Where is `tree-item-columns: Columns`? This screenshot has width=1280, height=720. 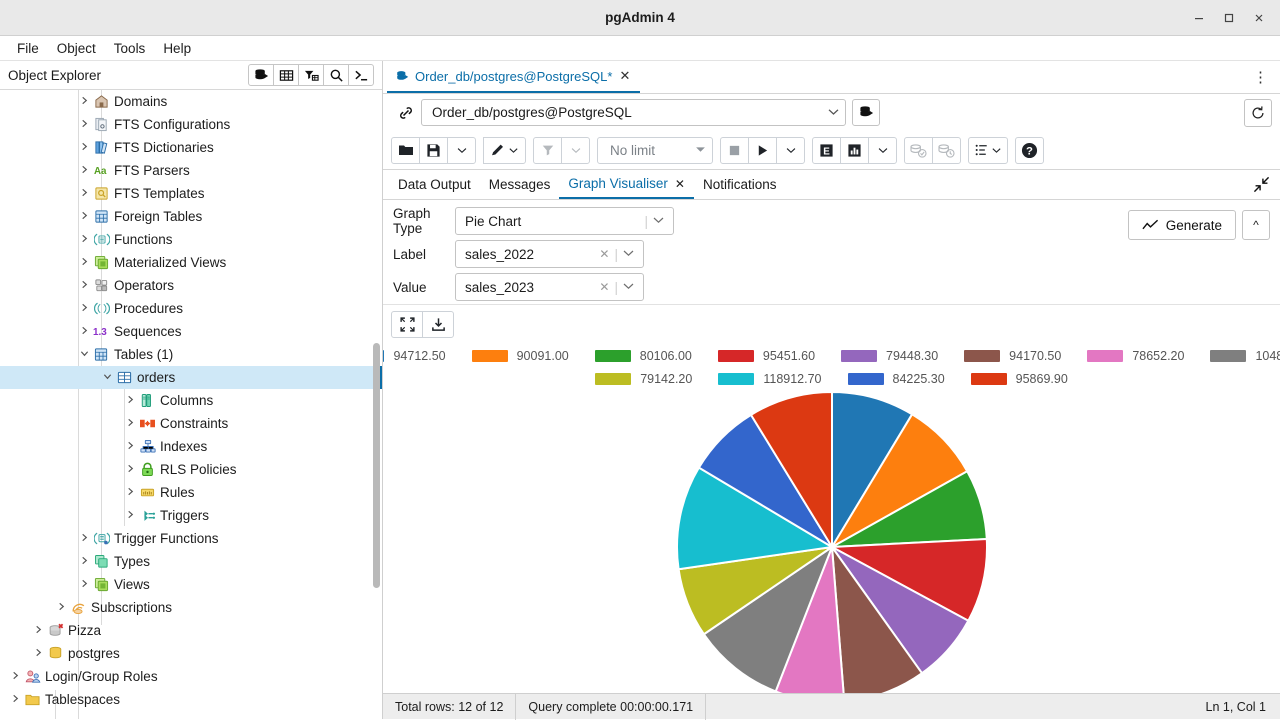 tree-item-columns: Columns is located at coordinates (191, 400).